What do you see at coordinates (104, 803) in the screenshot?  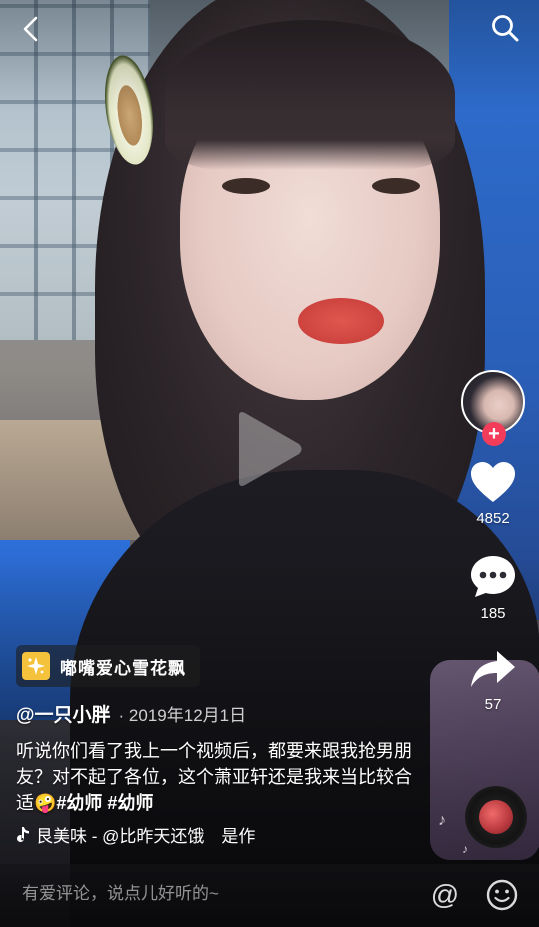 I see `hashtags: #幼师 #幼师` at bounding box center [104, 803].